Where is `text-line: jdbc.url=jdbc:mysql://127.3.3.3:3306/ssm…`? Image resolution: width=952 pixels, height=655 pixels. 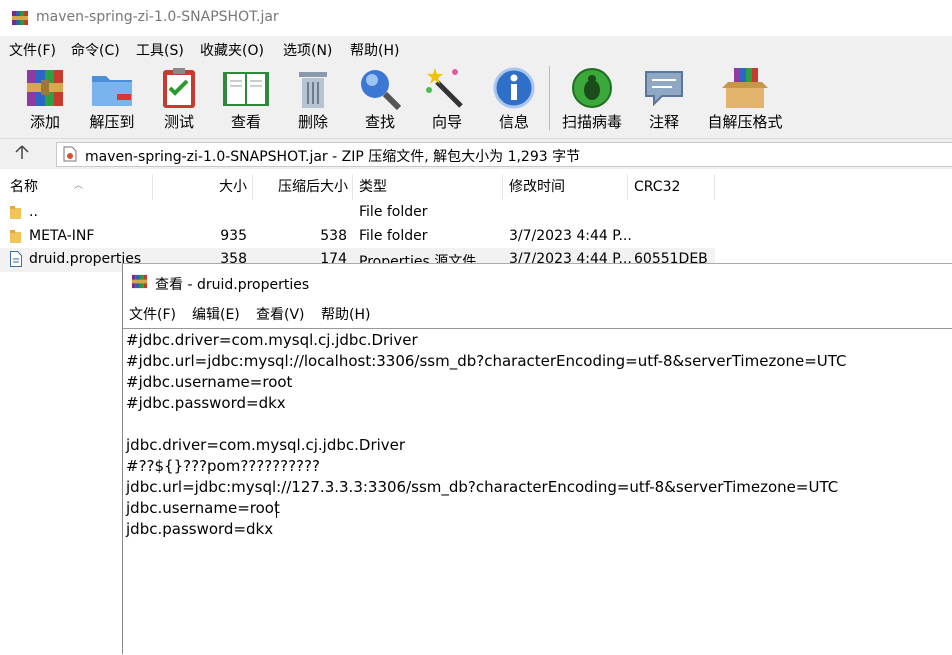 text-line: jdbc.url=jdbc:mysql://127.3.3.3:3306/ssm… is located at coordinates (482, 487).